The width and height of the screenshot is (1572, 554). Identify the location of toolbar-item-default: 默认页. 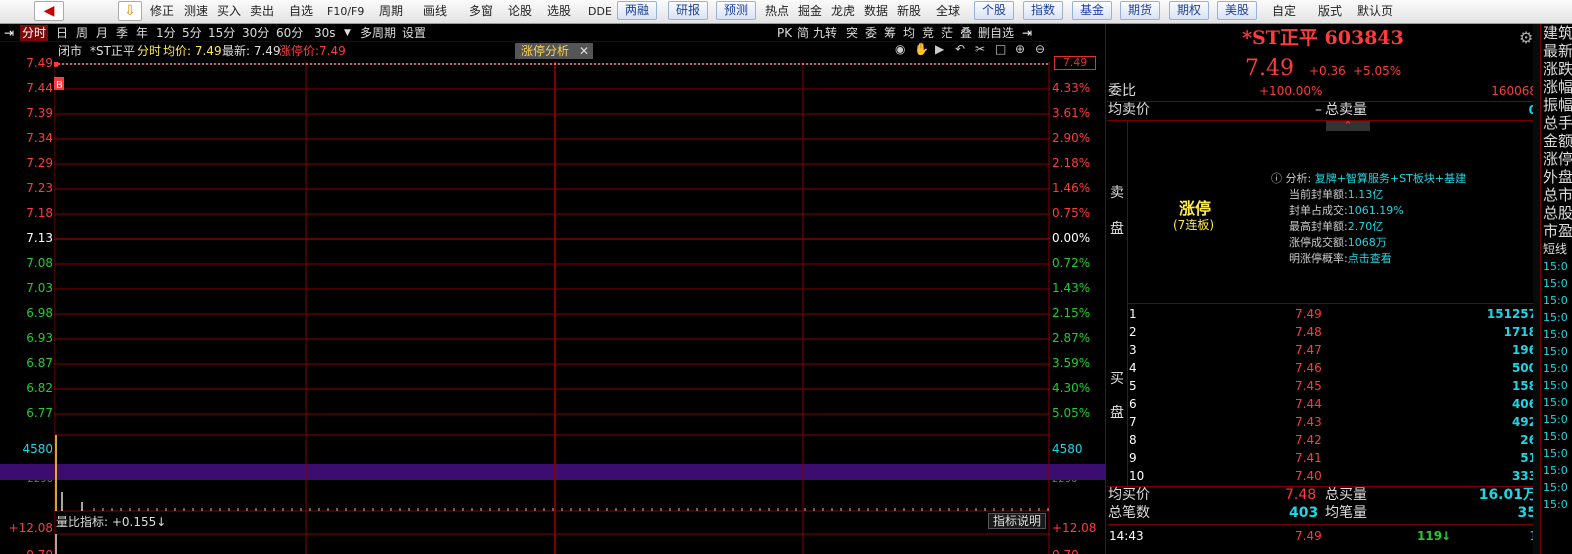
(1375, 11).